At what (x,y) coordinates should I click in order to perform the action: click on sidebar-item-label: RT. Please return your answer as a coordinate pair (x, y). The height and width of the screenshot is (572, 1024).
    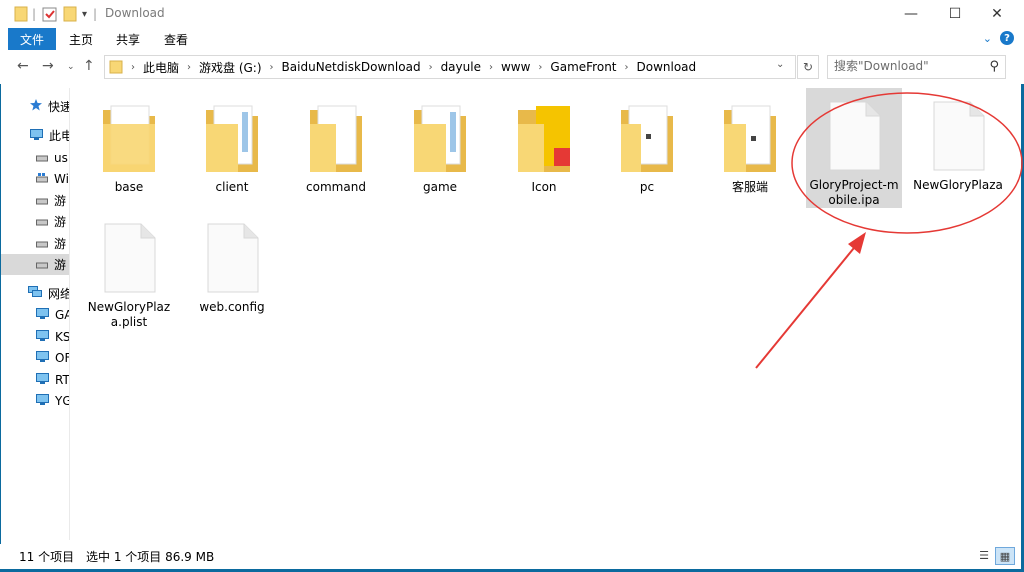
    Looking at the image, I should click on (62, 379).